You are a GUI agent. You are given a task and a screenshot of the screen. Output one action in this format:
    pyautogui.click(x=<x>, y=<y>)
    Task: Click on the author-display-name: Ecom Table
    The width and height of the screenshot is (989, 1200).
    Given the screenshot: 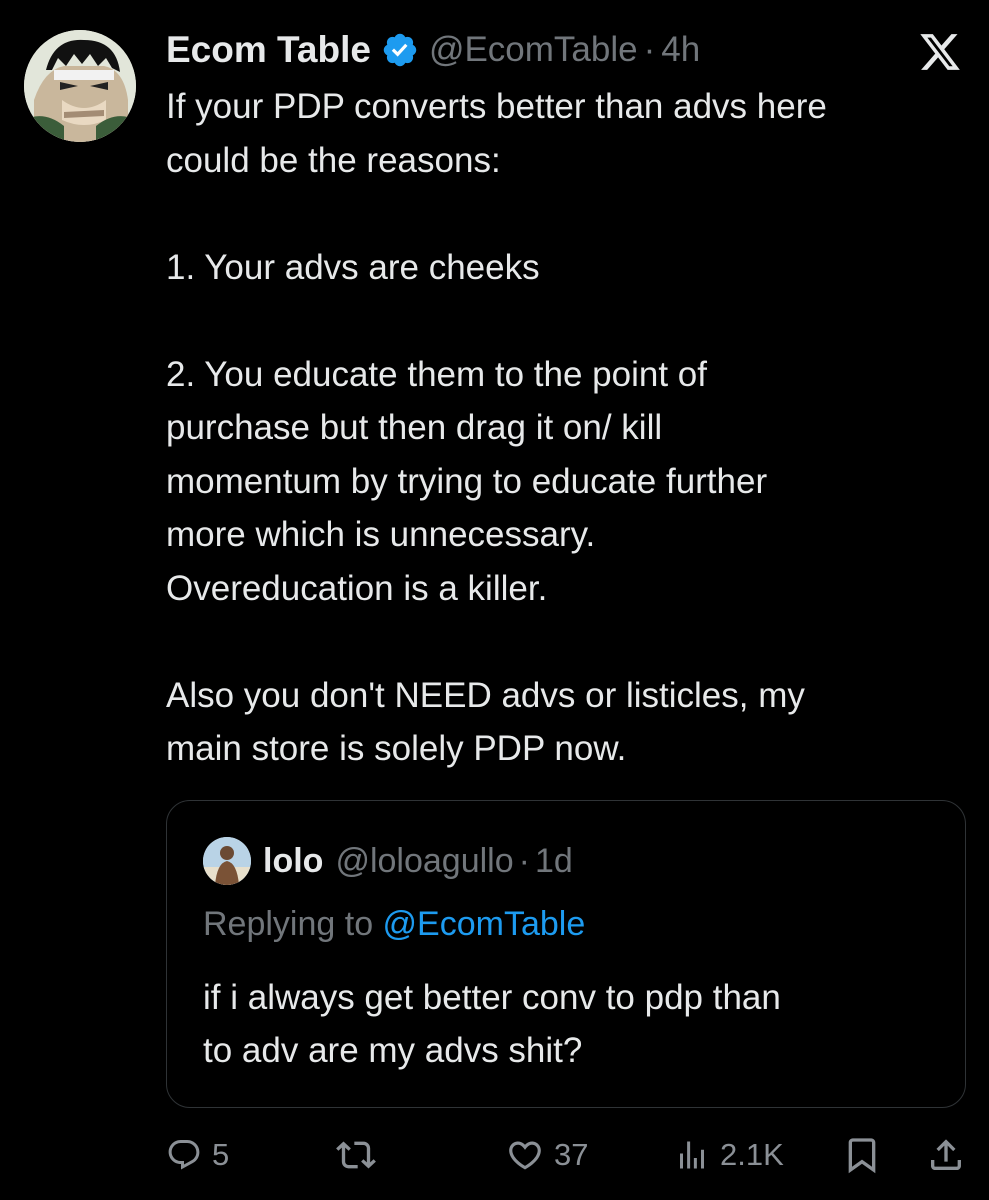 What is the action you would take?
    pyautogui.click(x=268, y=50)
    